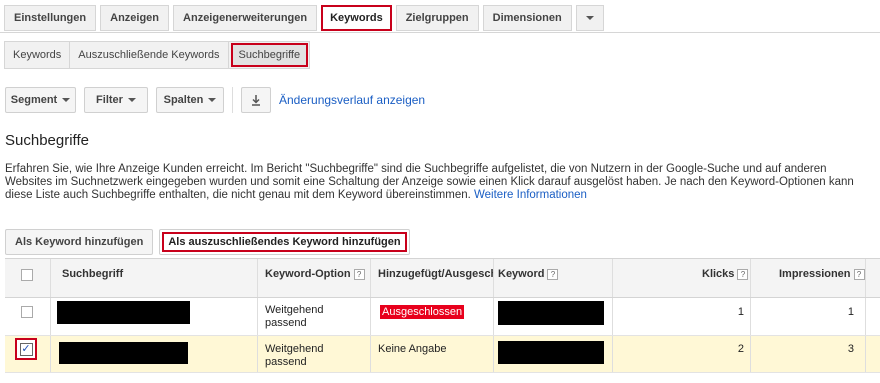 The height and width of the screenshot is (383, 880). I want to click on add-negative-keyword-button: Als auszuschließendes Keyword hinzufügen, so click(284, 242).